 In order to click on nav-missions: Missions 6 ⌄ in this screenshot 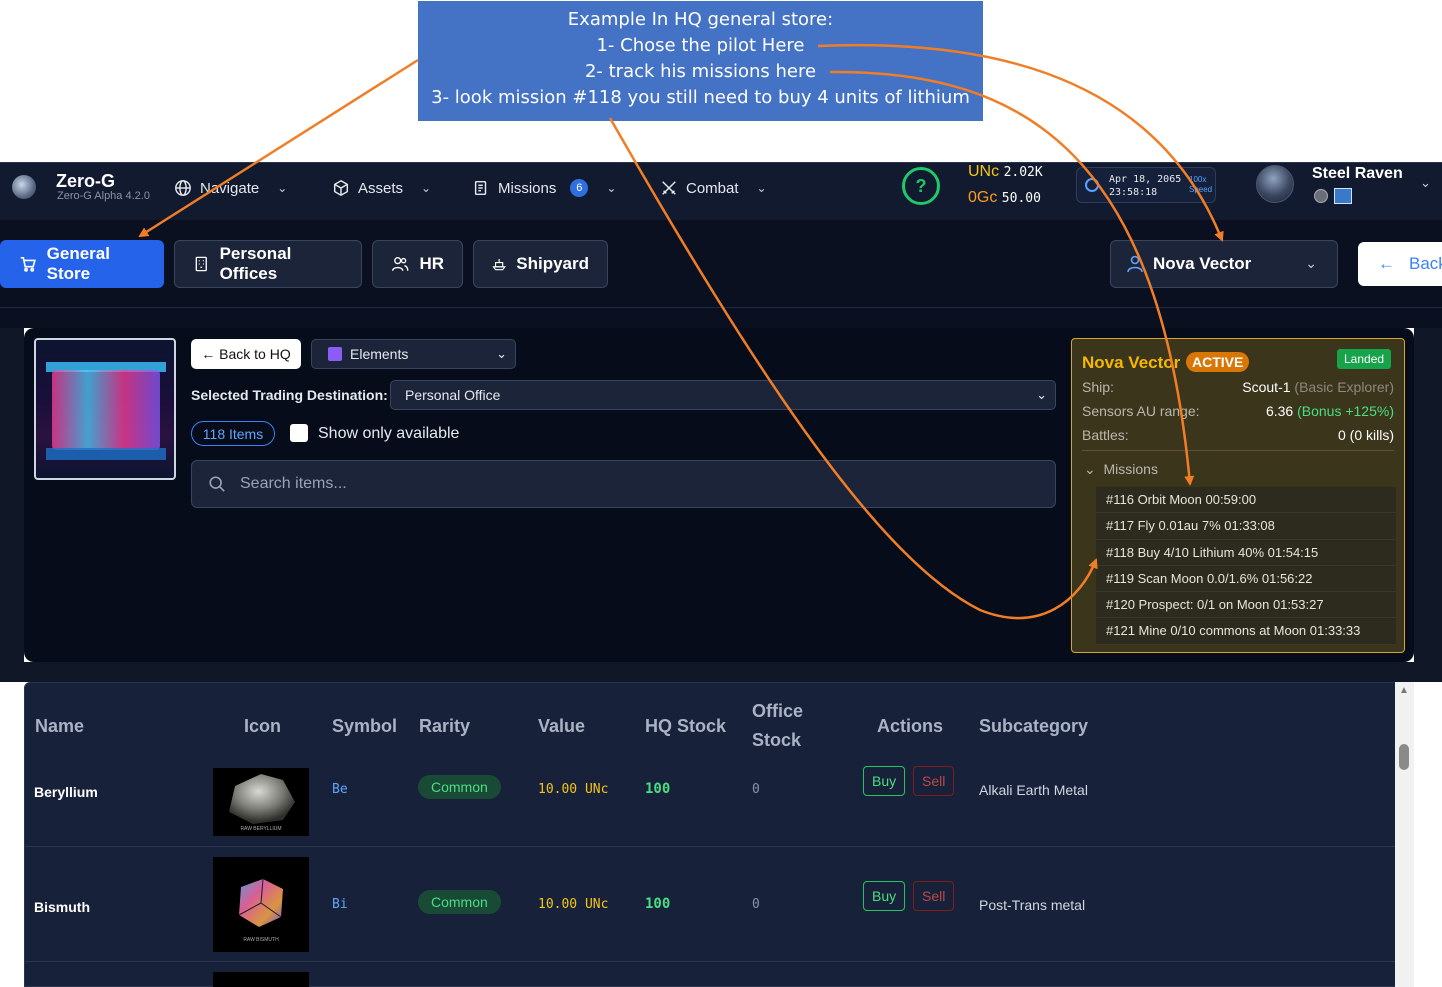, I will do `click(544, 188)`.